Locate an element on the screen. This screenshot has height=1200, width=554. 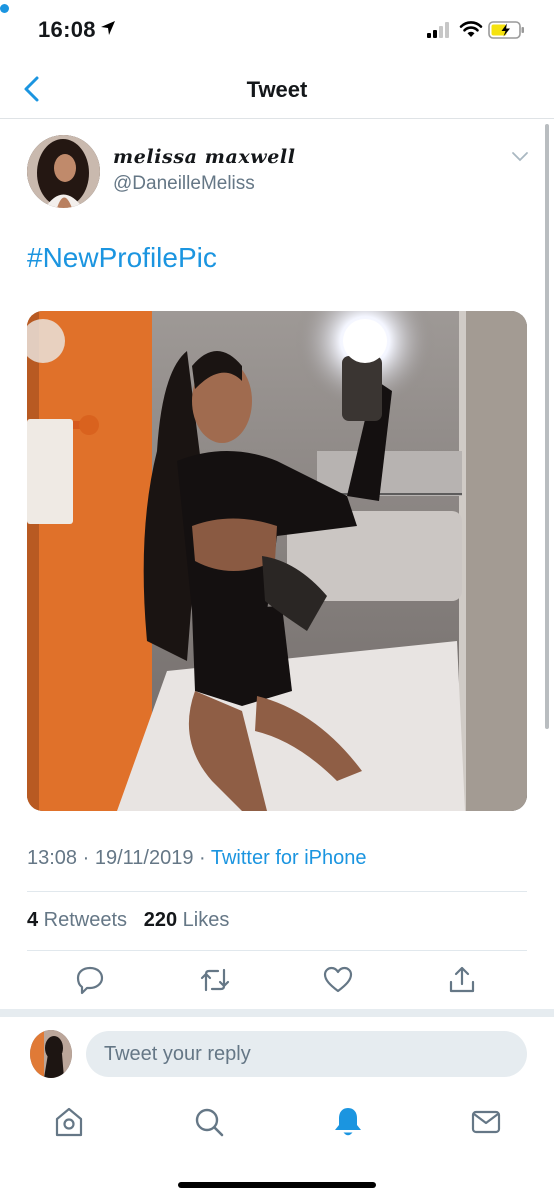
tweet-text: #NewProfilePic is located at coordinates (122, 258).